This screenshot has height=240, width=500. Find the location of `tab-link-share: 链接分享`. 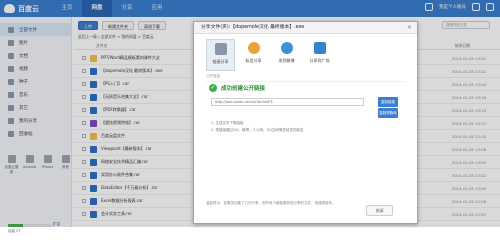

tab-link-share: 链接分享 is located at coordinates (220, 55).